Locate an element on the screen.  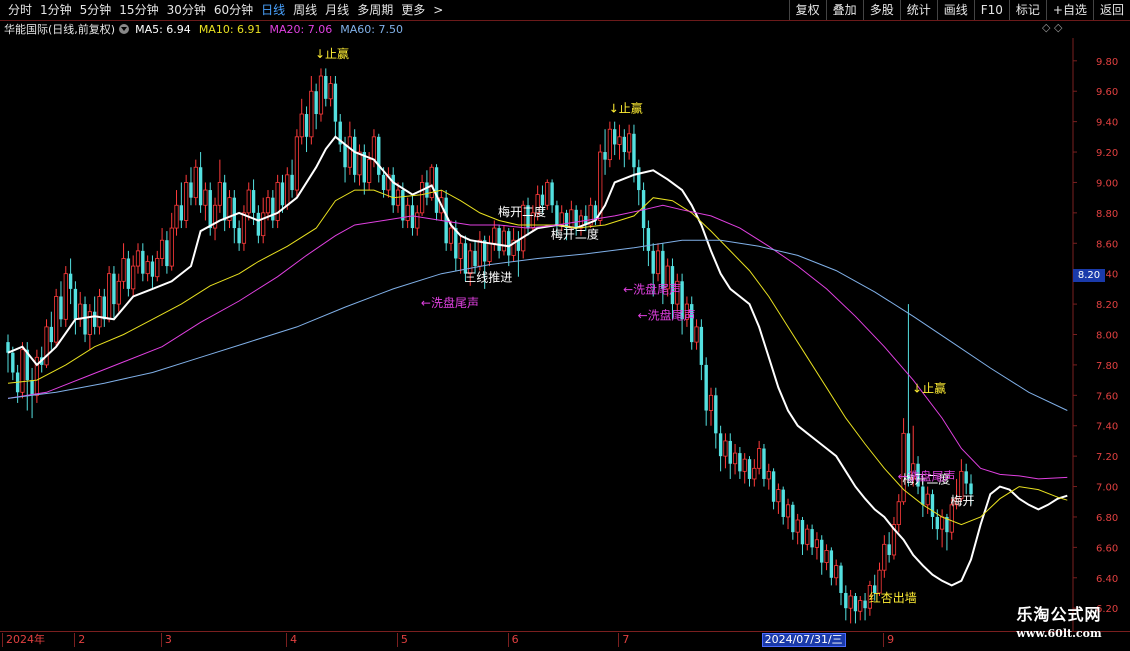
watermark-url: www.60lt.com is located at coordinates (1059, 633).